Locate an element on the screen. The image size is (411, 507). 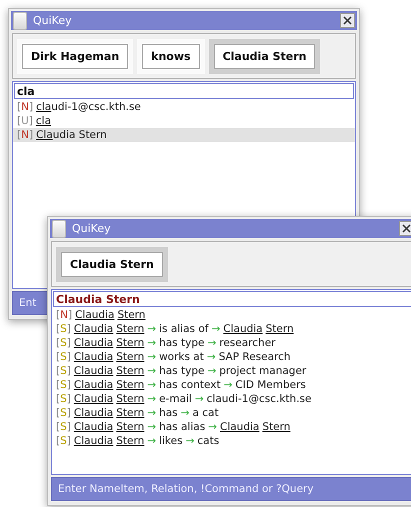
item-link: Cla is located at coordinates (44, 135).